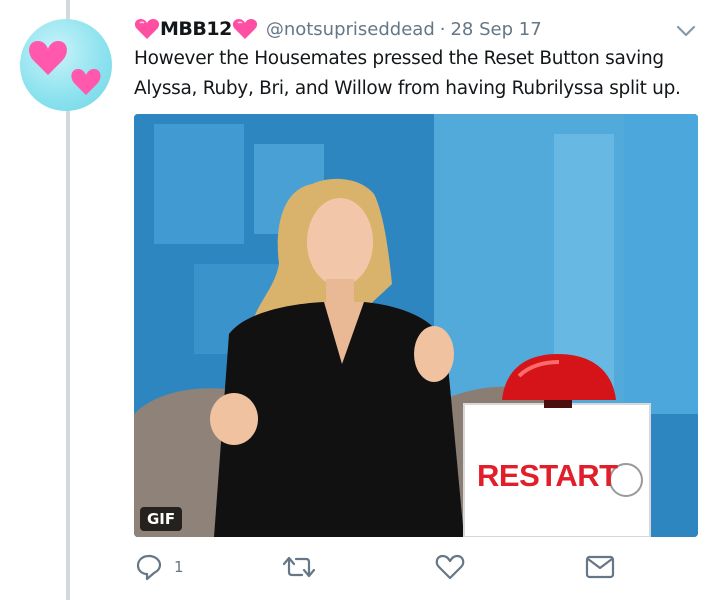 The width and height of the screenshot is (720, 600). I want to click on tweet-date: 28 Sep 17, so click(495, 29).